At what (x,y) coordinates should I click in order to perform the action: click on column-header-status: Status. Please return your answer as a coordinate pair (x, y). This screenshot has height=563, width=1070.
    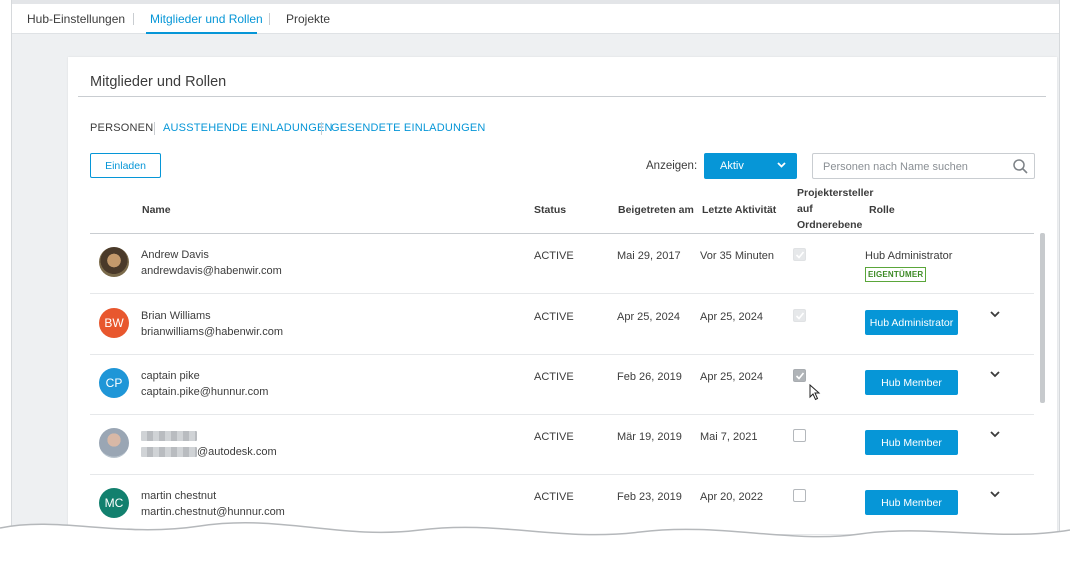
    Looking at the image, I should click on (550, 210).